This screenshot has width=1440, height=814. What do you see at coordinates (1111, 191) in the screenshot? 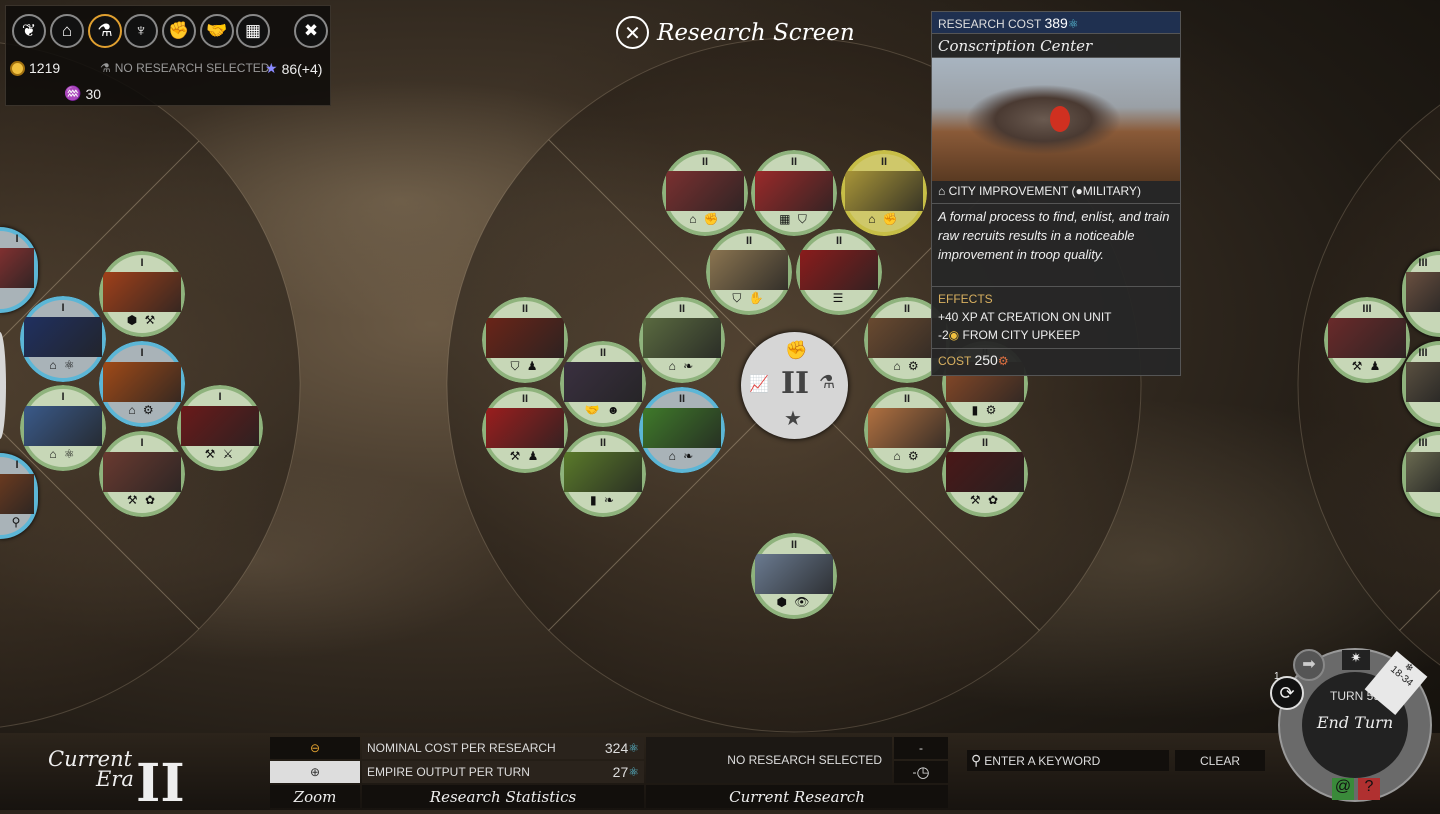
I see `tech-category-tag: MILITARY)` at bounding box center [1111, 191].